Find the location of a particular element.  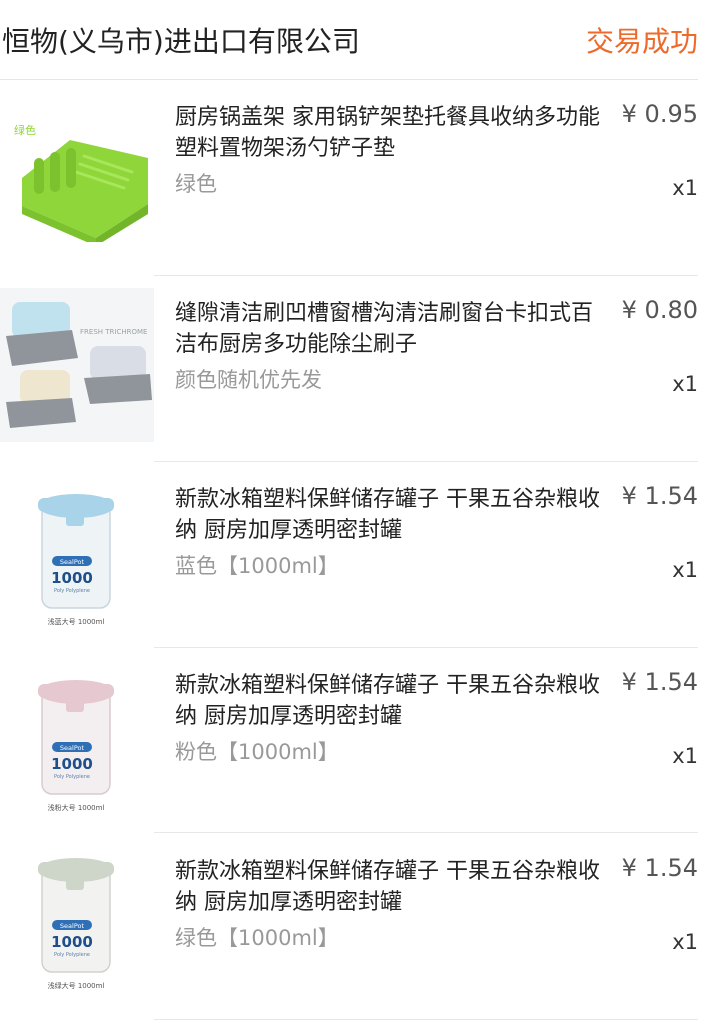

image-label: 浅蓝大号 1000ml is located at coordinates (76, 621).